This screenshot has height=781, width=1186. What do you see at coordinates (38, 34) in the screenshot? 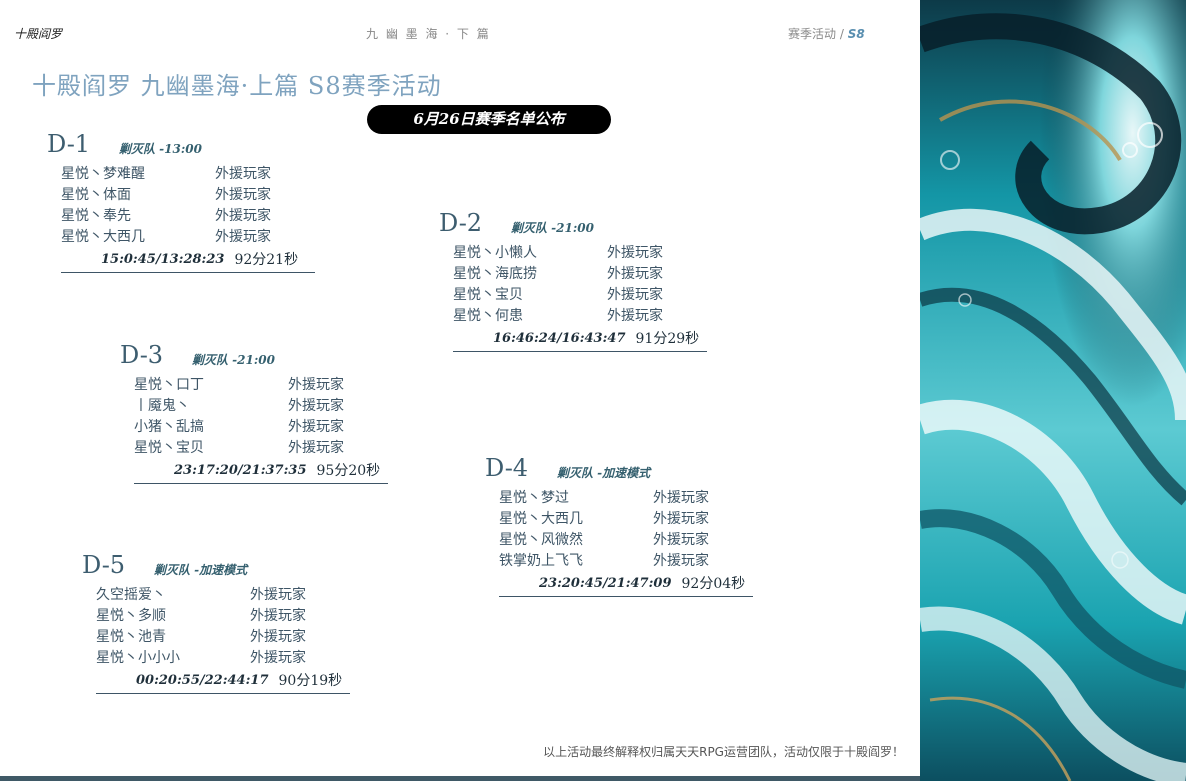
I see `brand-title: 十殿阎罗` at bounding box center [38, 34].